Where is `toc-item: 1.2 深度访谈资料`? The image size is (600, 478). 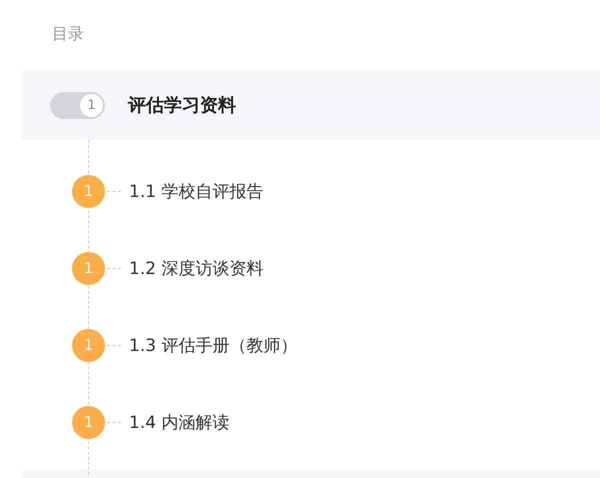 toc-item: 1.2 深度访谈资料 is located at coordinates (196, 268).